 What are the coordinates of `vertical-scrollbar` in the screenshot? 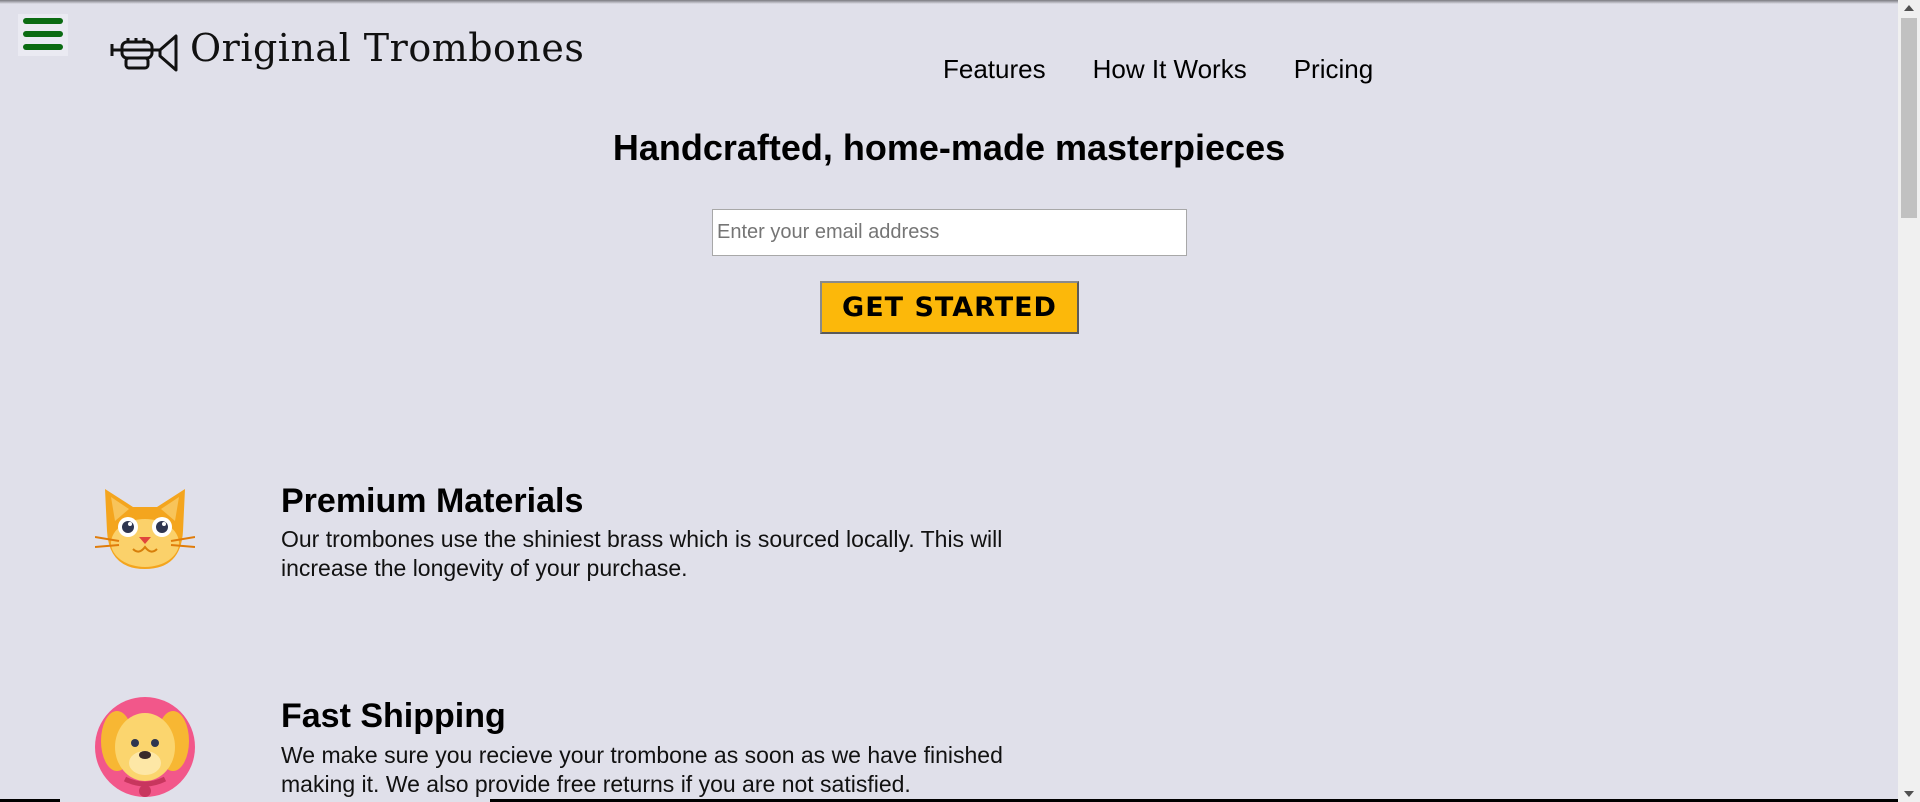 It's located at (1909, 401).